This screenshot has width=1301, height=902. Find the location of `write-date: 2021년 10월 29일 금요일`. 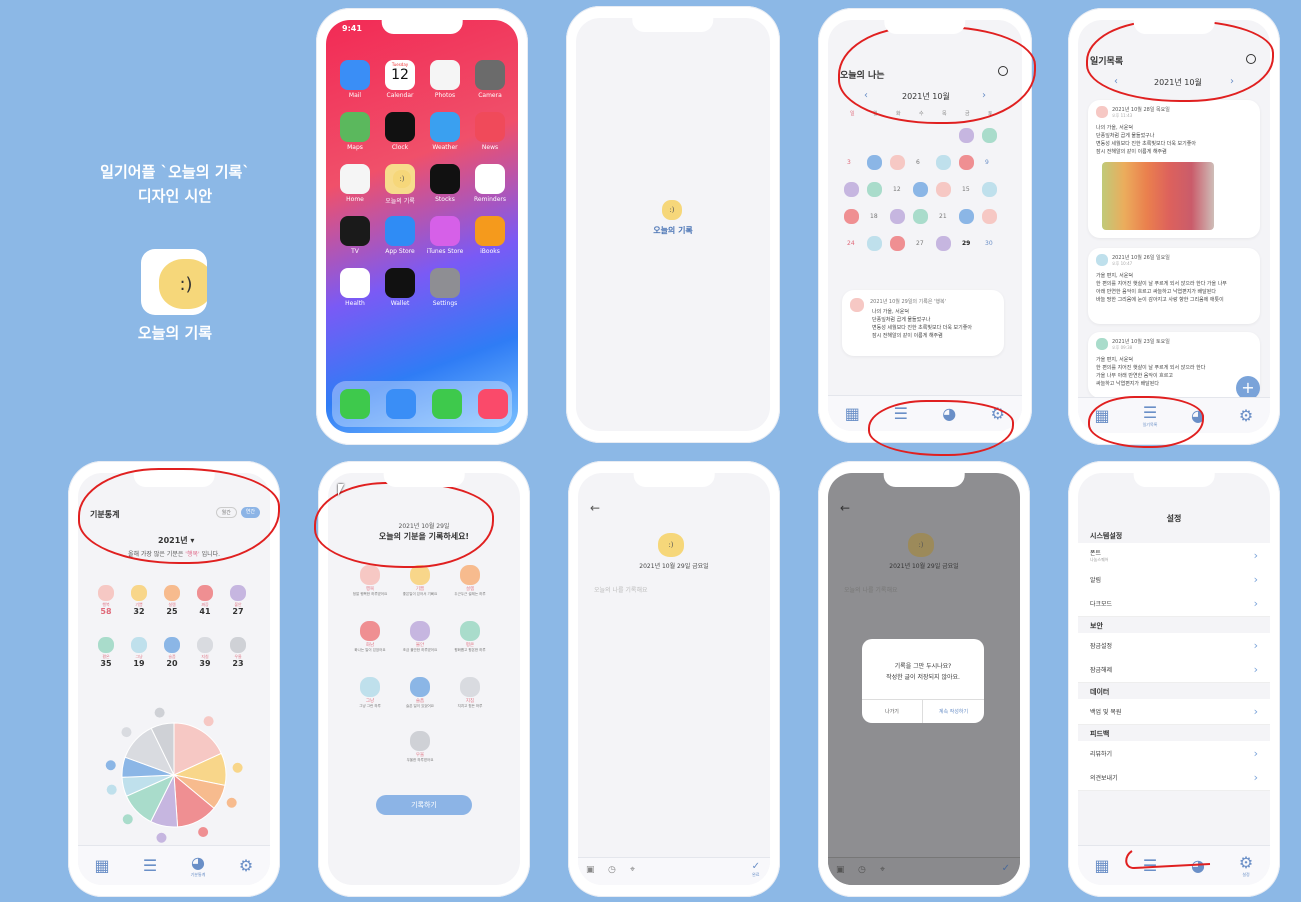

write-date: 2021년 10월 29일 금요일 is located at coordinates (674, 566).